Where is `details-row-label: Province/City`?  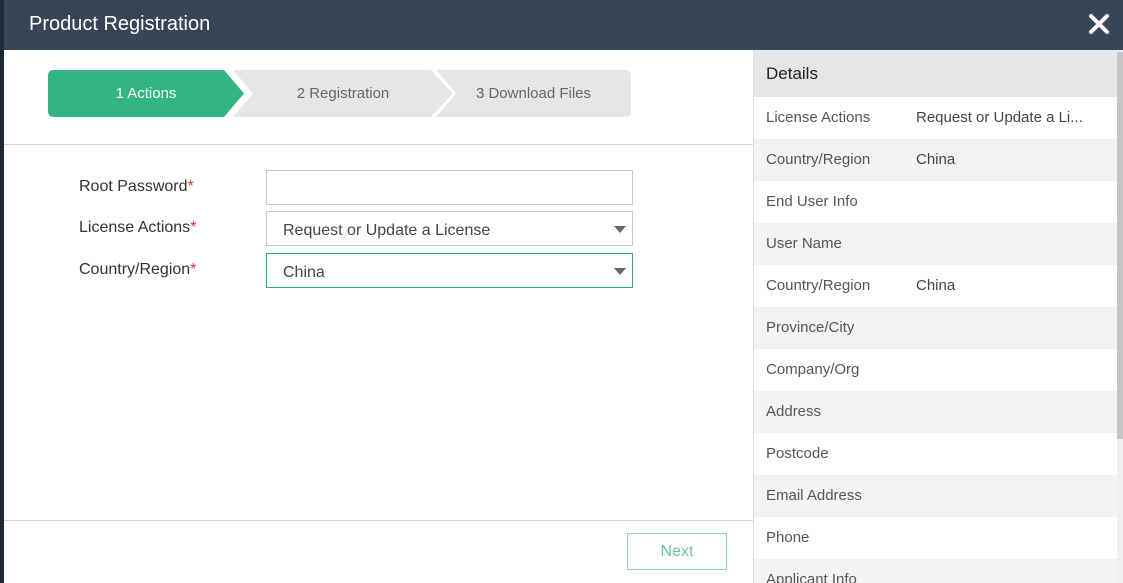 details-row-label: Province/City is located at coordinates (810, 327).